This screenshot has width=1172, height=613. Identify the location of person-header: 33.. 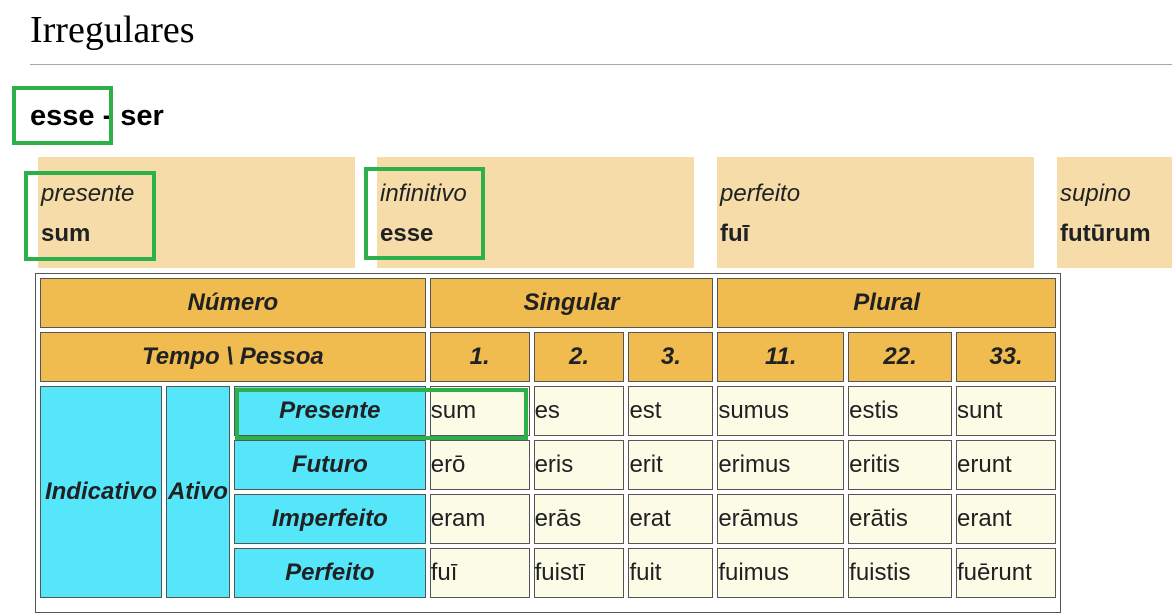
(1006, 357).